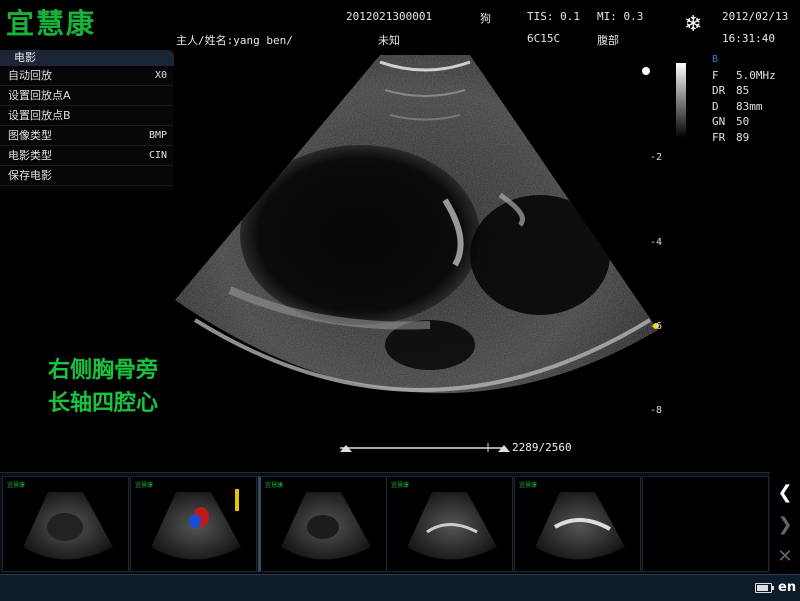 The height and width of the screenshot is (601, 800). What do you see at coordinates (544, 38) in the screenshot?
I see `probe-label: 6C15C` at bounding box center [544, 38].